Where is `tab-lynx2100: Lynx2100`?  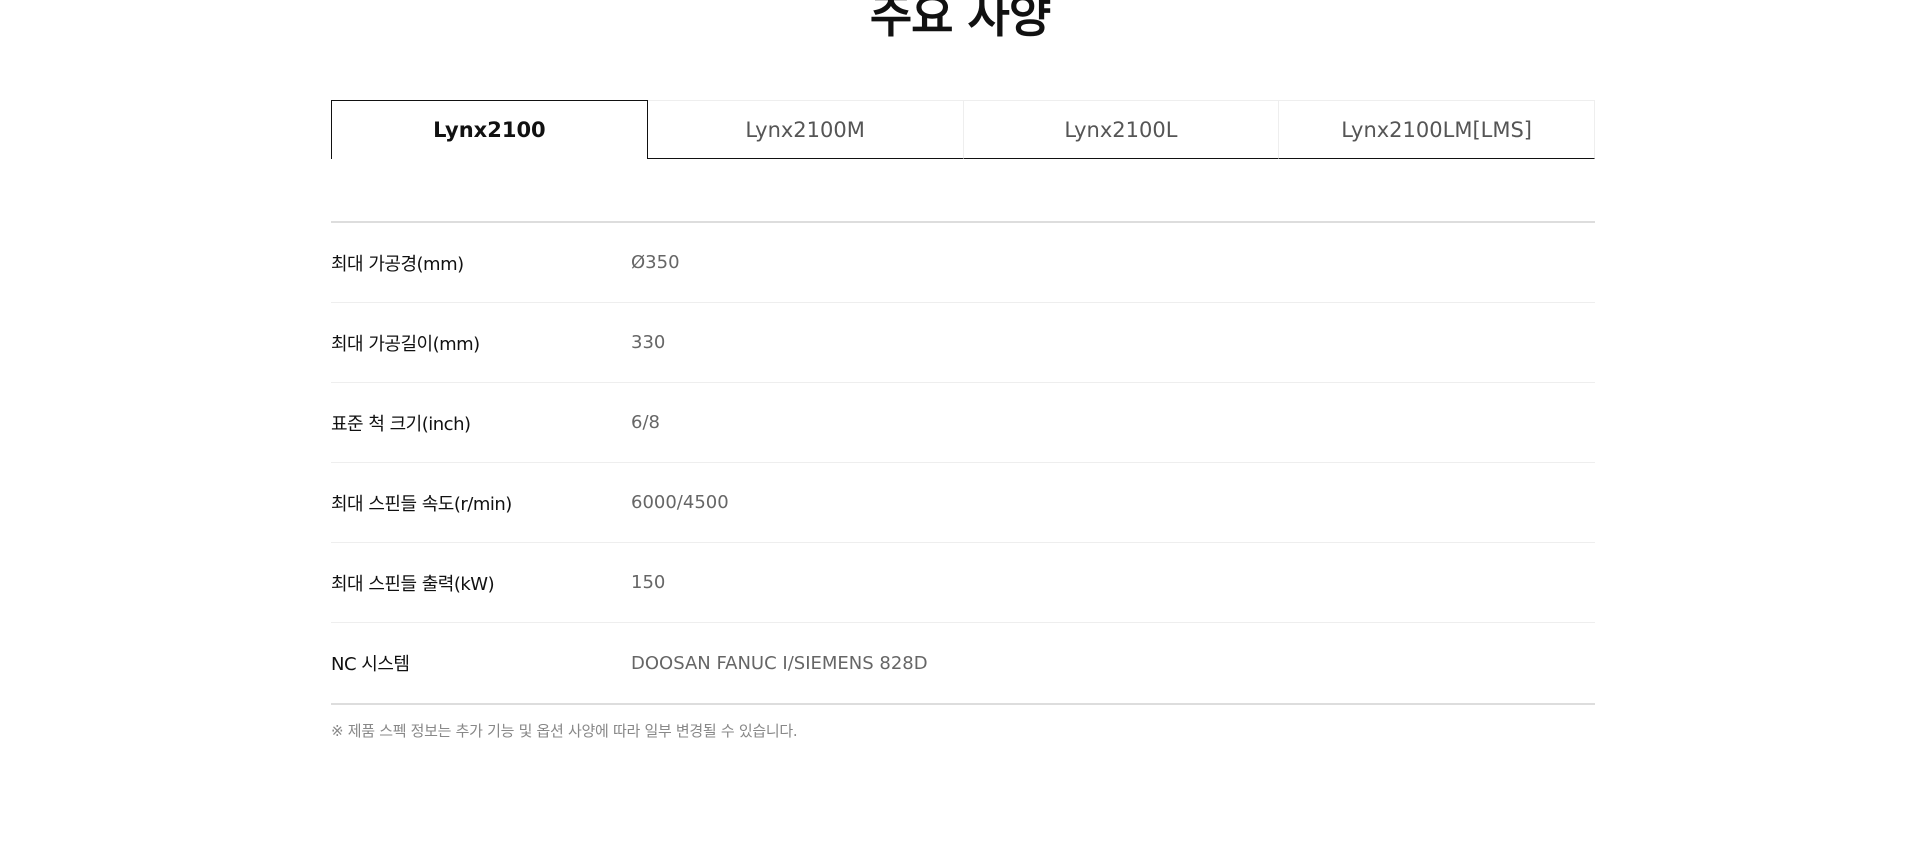 tab-lynx2100: Lynx2100 is located at coordinates (489, 129).